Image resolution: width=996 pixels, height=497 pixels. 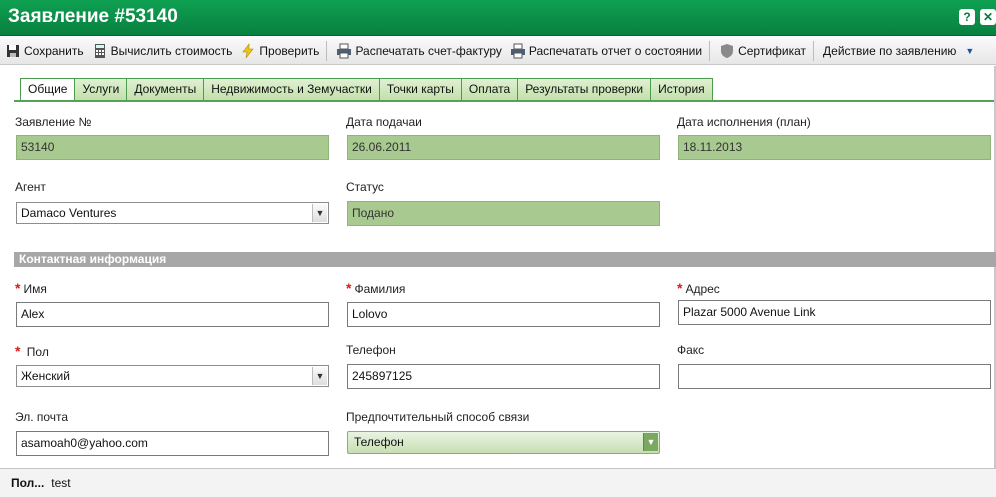 I want to click on contact-info-header: Контактная информация, so click(x=505, y=259).